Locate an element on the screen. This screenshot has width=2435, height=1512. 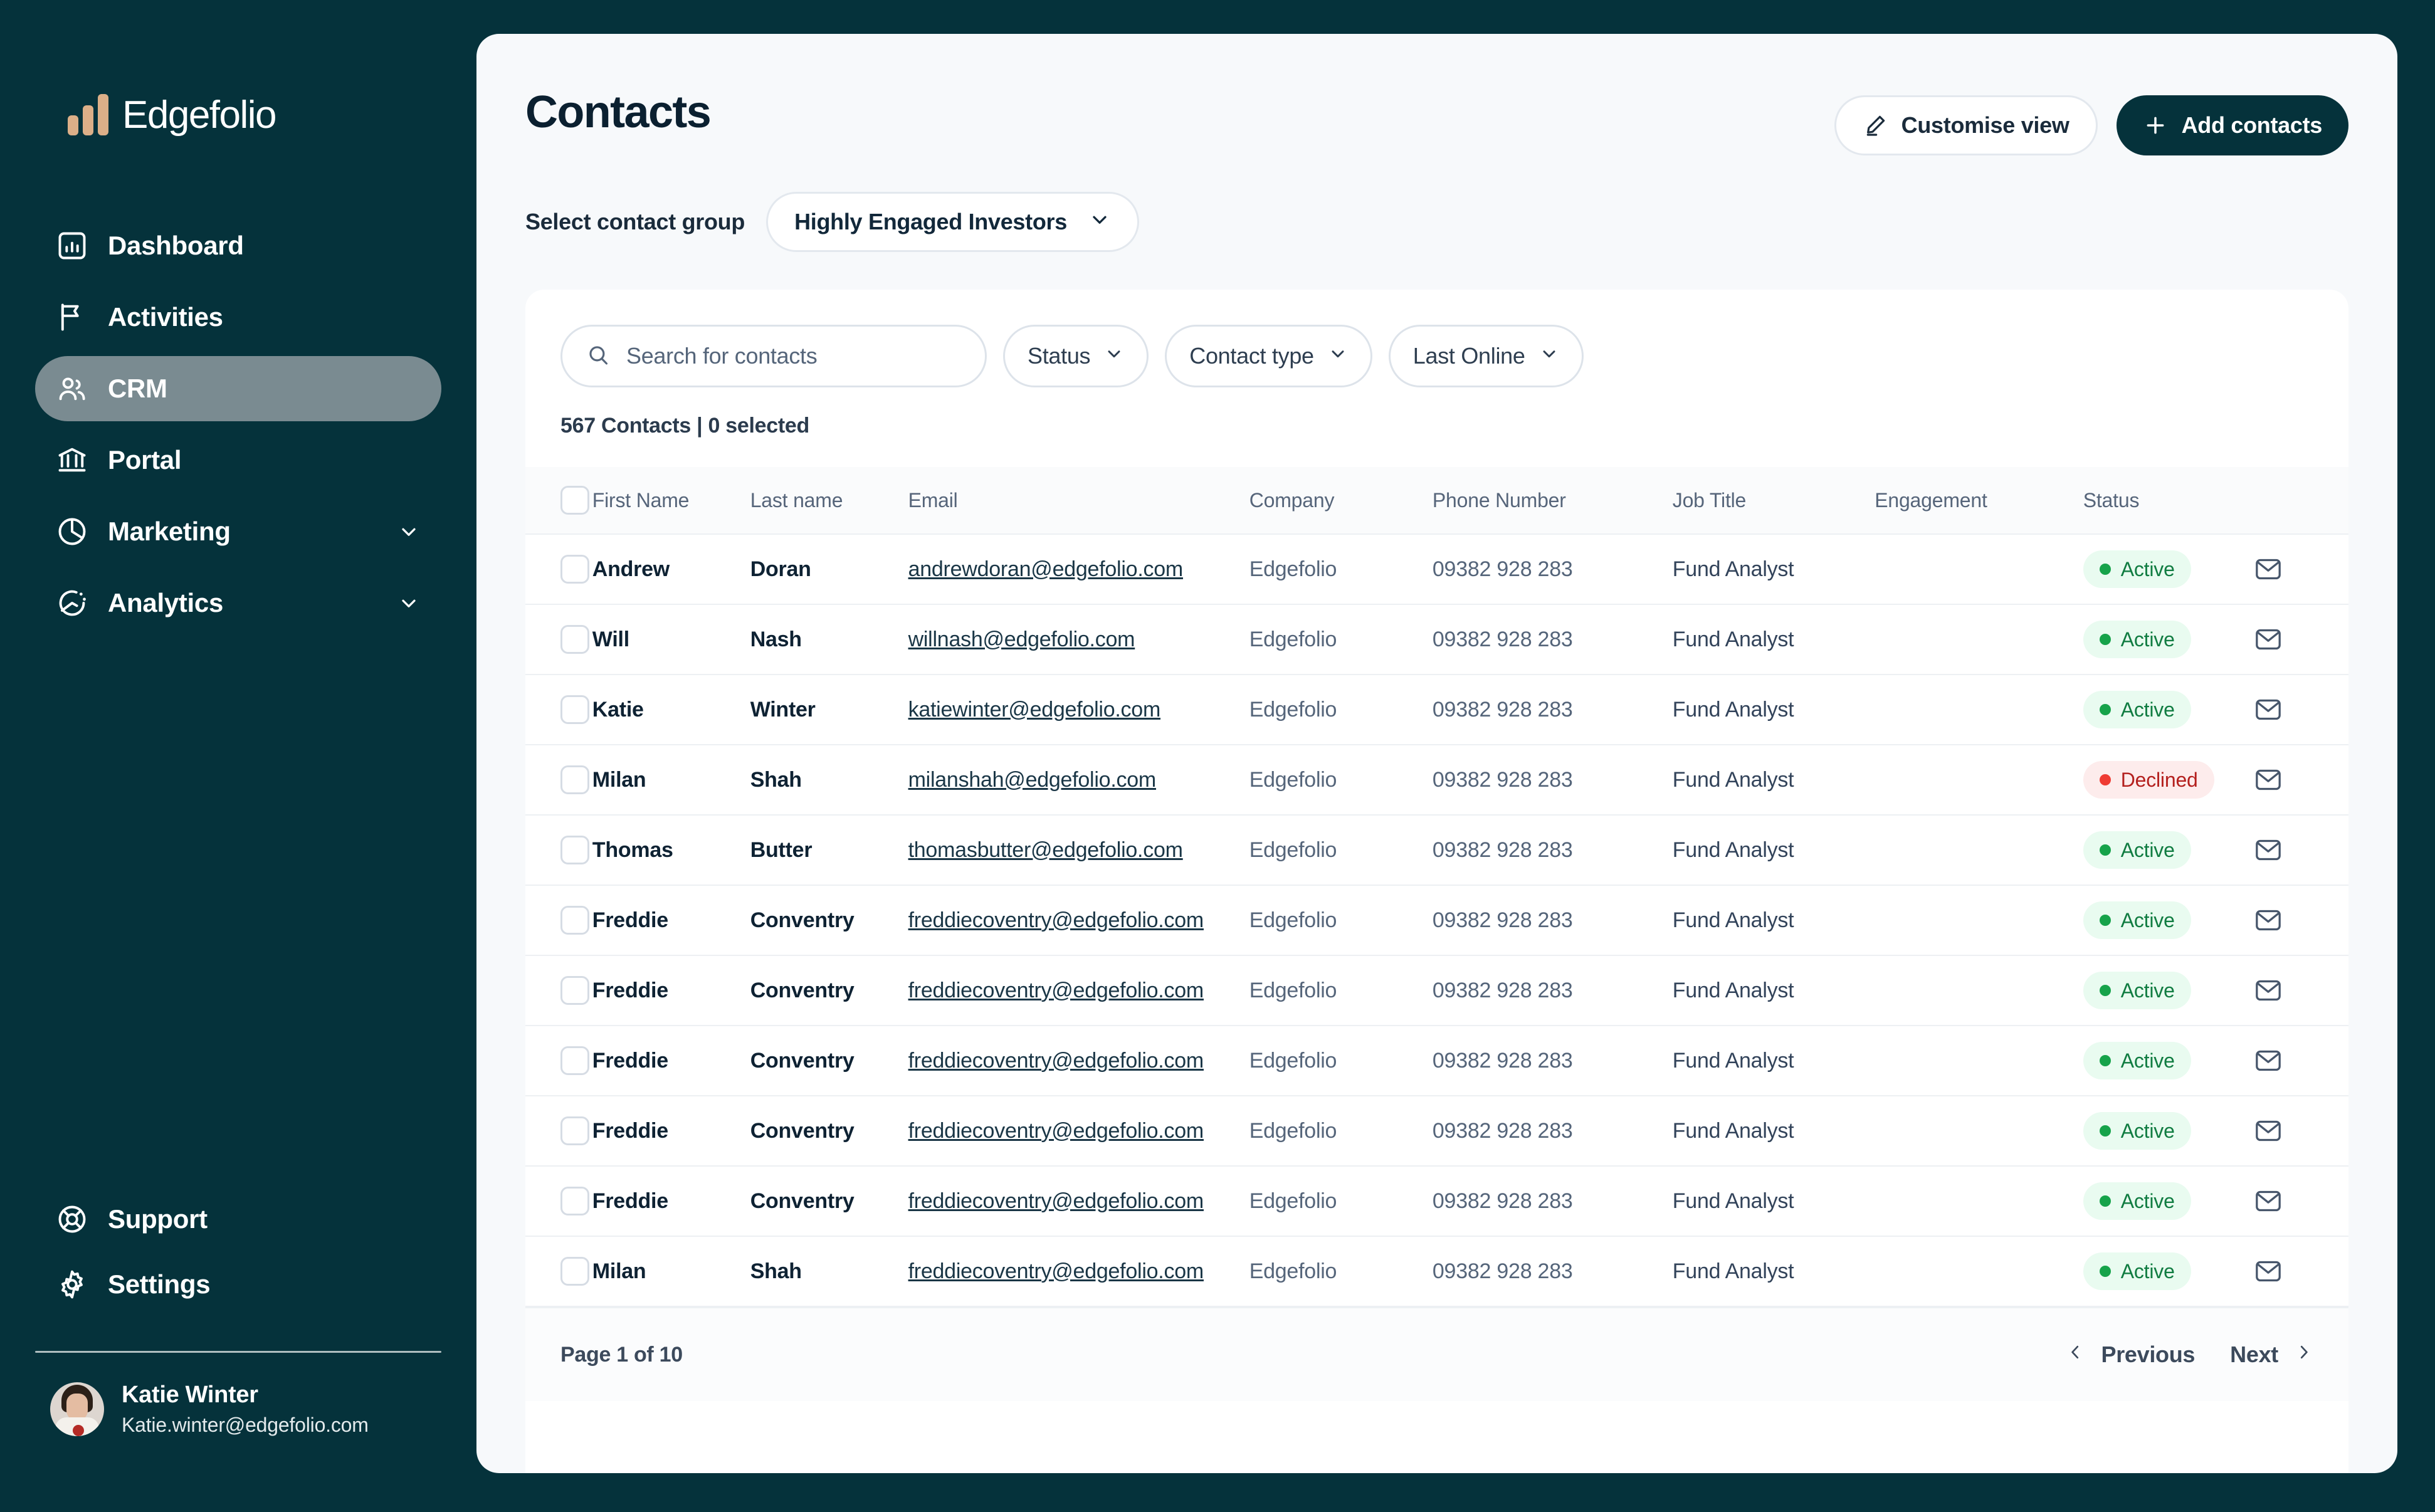
column-header-last-name: Last name is located at coordinates (829, 501).